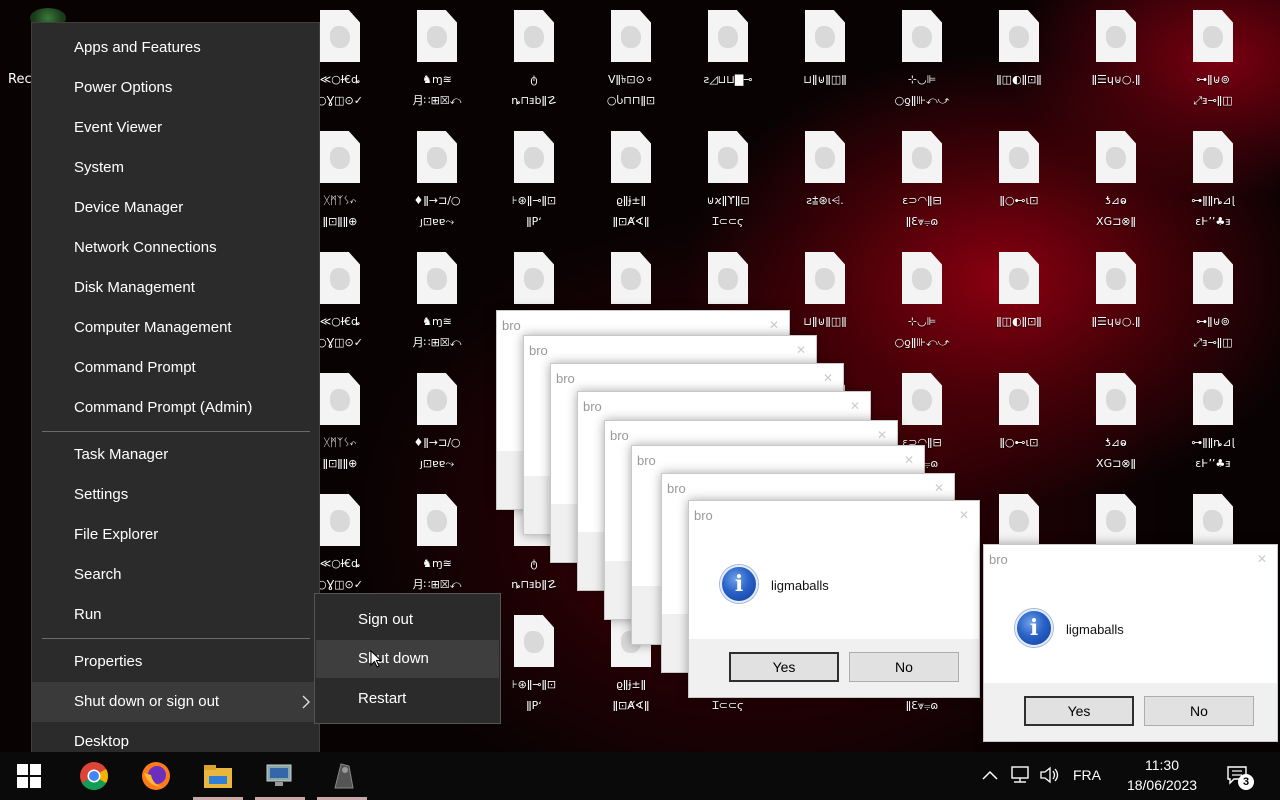 Image resolution: width=1280 pixels, height=800 pixels. What do you see at coordinates (922, 181) in the screenshot?
I see `desktop-file-icon: ɛ⊃◠ǁ⊟ ǁƐ⩔⩦ɷ` at bounding box center [922, 181].